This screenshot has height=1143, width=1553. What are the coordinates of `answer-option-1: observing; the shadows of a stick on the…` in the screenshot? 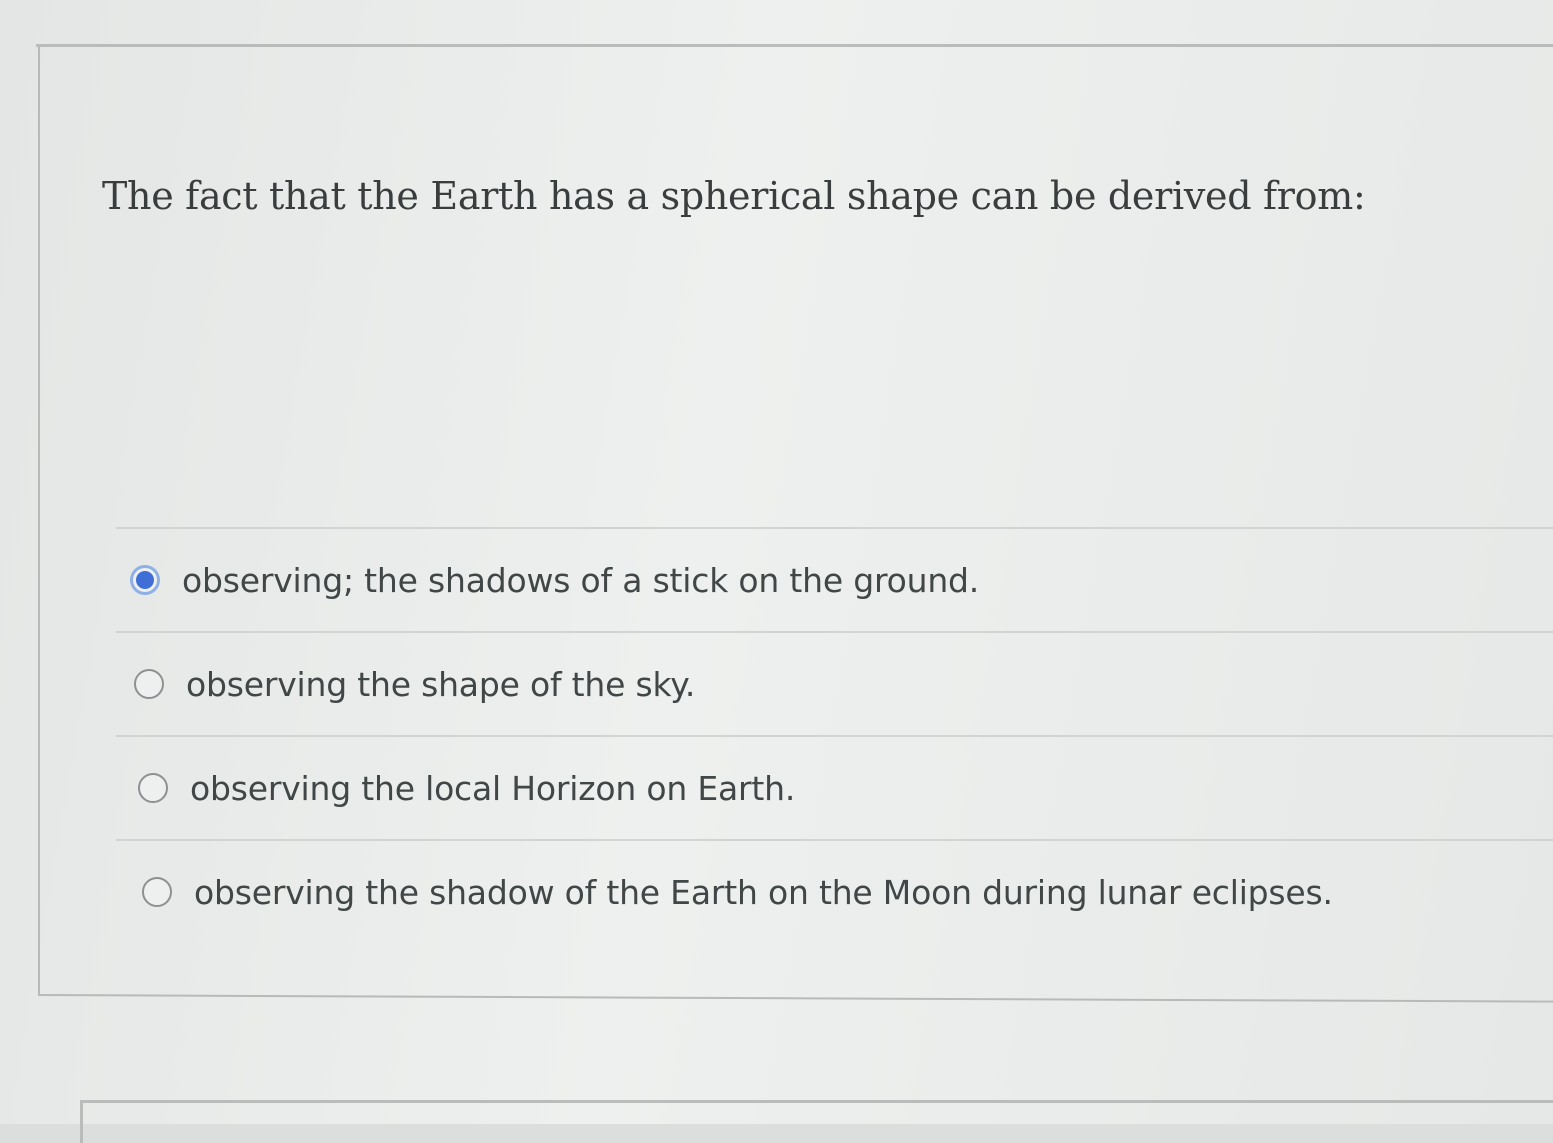 It's located at (834, 579).